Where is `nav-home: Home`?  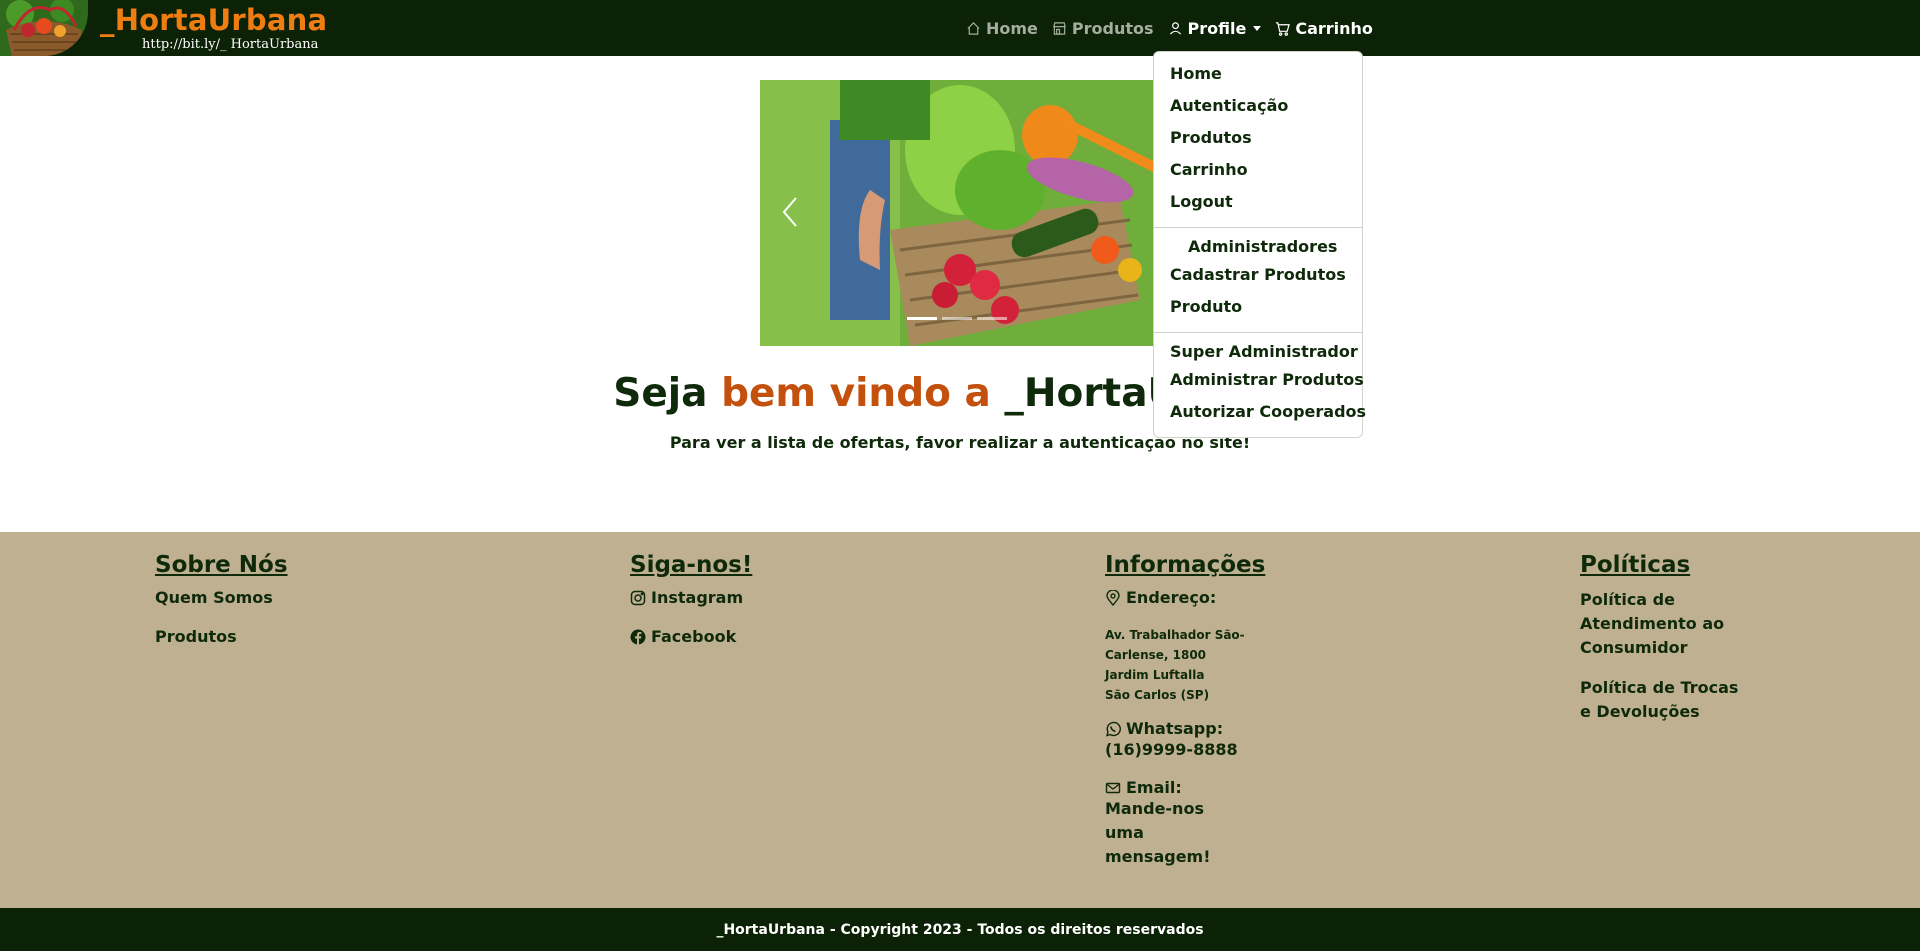 nav-home: Home is located at coordinates (1002, 28).